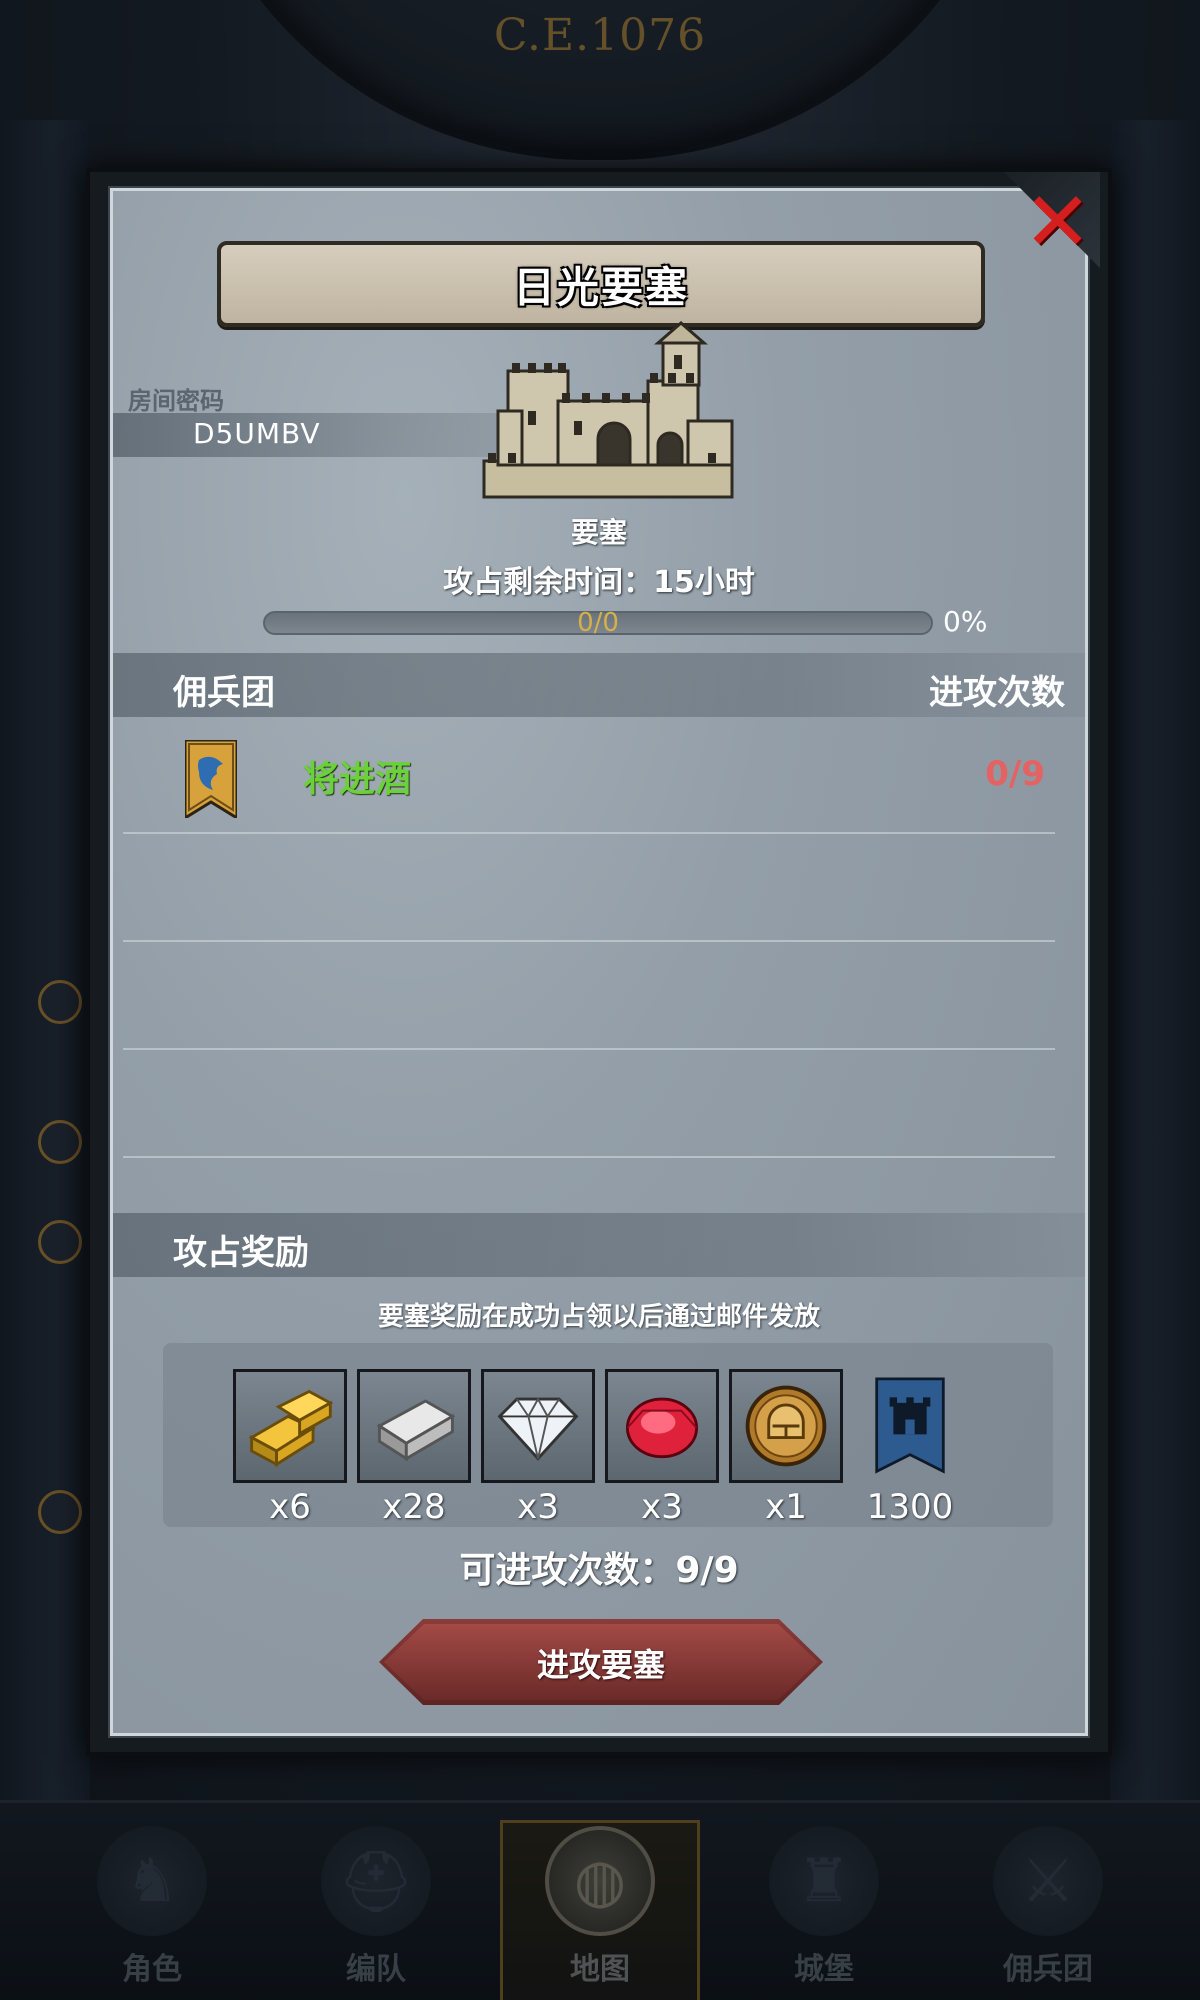 This screenshot has width=1200, height=2000. I want to click on room-code-bar: D5UMBV, so click(313, 435).